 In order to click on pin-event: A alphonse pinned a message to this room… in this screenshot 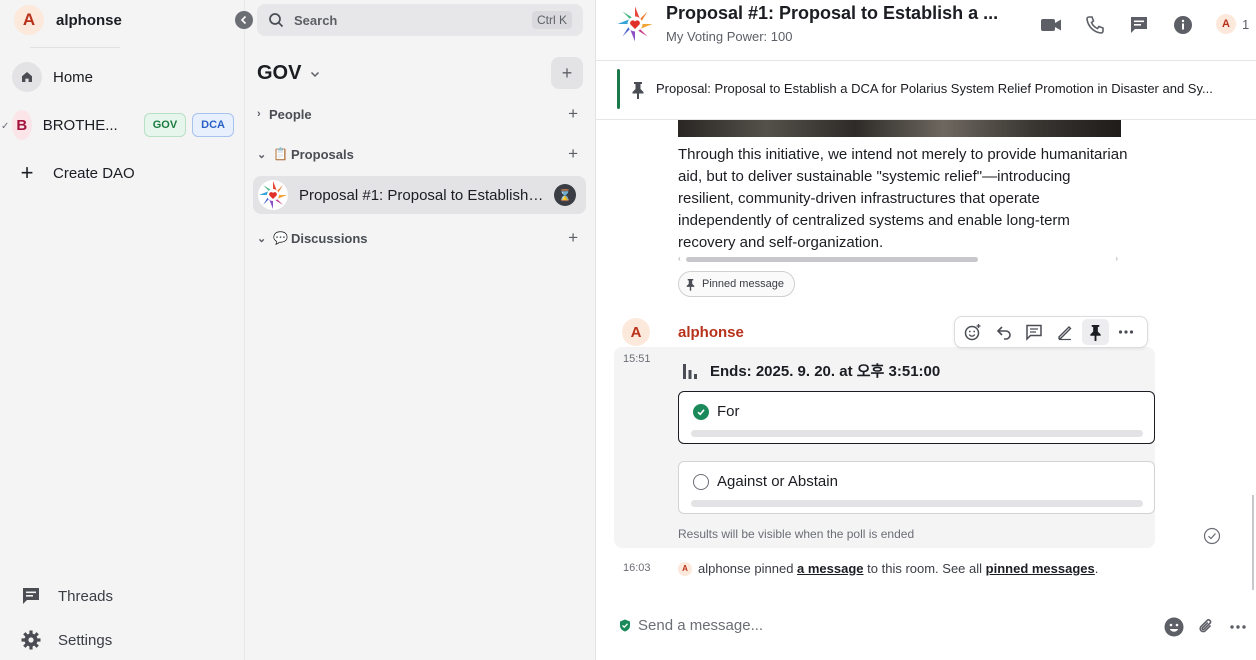, I will do `click(888, 568)`.